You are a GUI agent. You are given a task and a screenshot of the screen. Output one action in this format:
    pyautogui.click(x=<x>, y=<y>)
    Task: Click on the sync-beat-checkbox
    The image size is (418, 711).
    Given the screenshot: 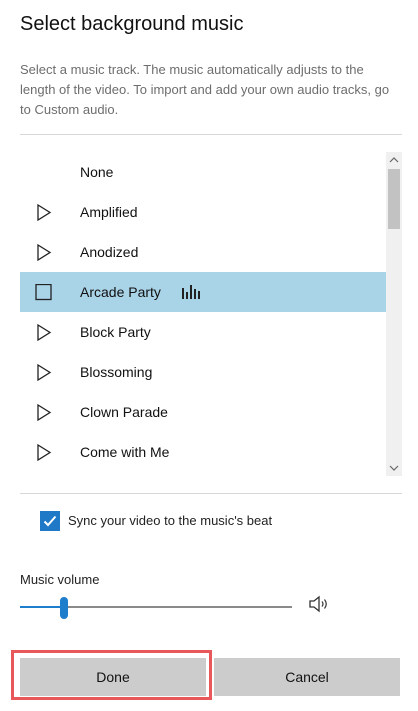 What is the action you would take?
    pyautogui.click(x=50, y=521)
    